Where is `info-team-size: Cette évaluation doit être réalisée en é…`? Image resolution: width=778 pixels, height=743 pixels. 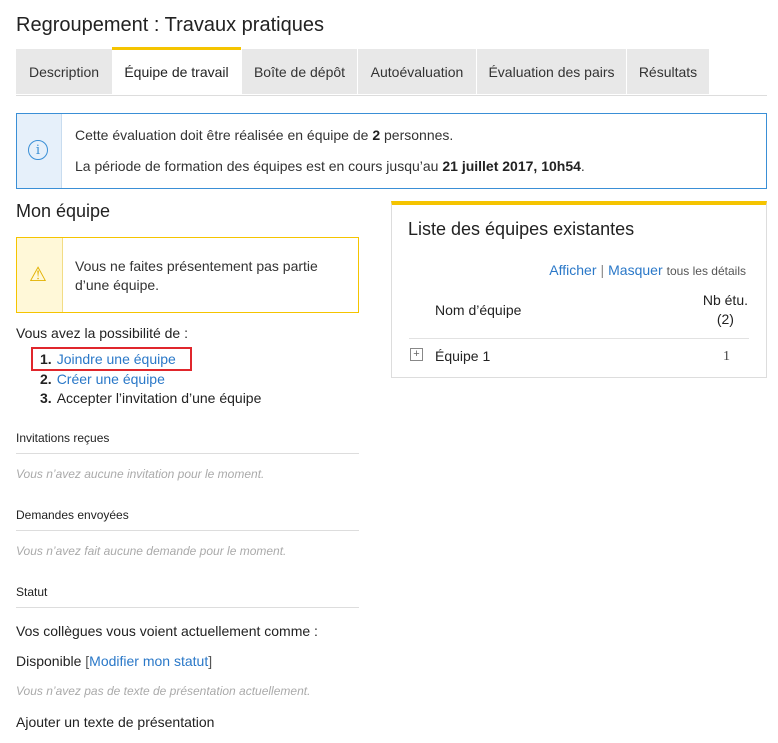 info-team-size: Cette évaluation doit être réalisée en é… is located at coordinates (264, 135).